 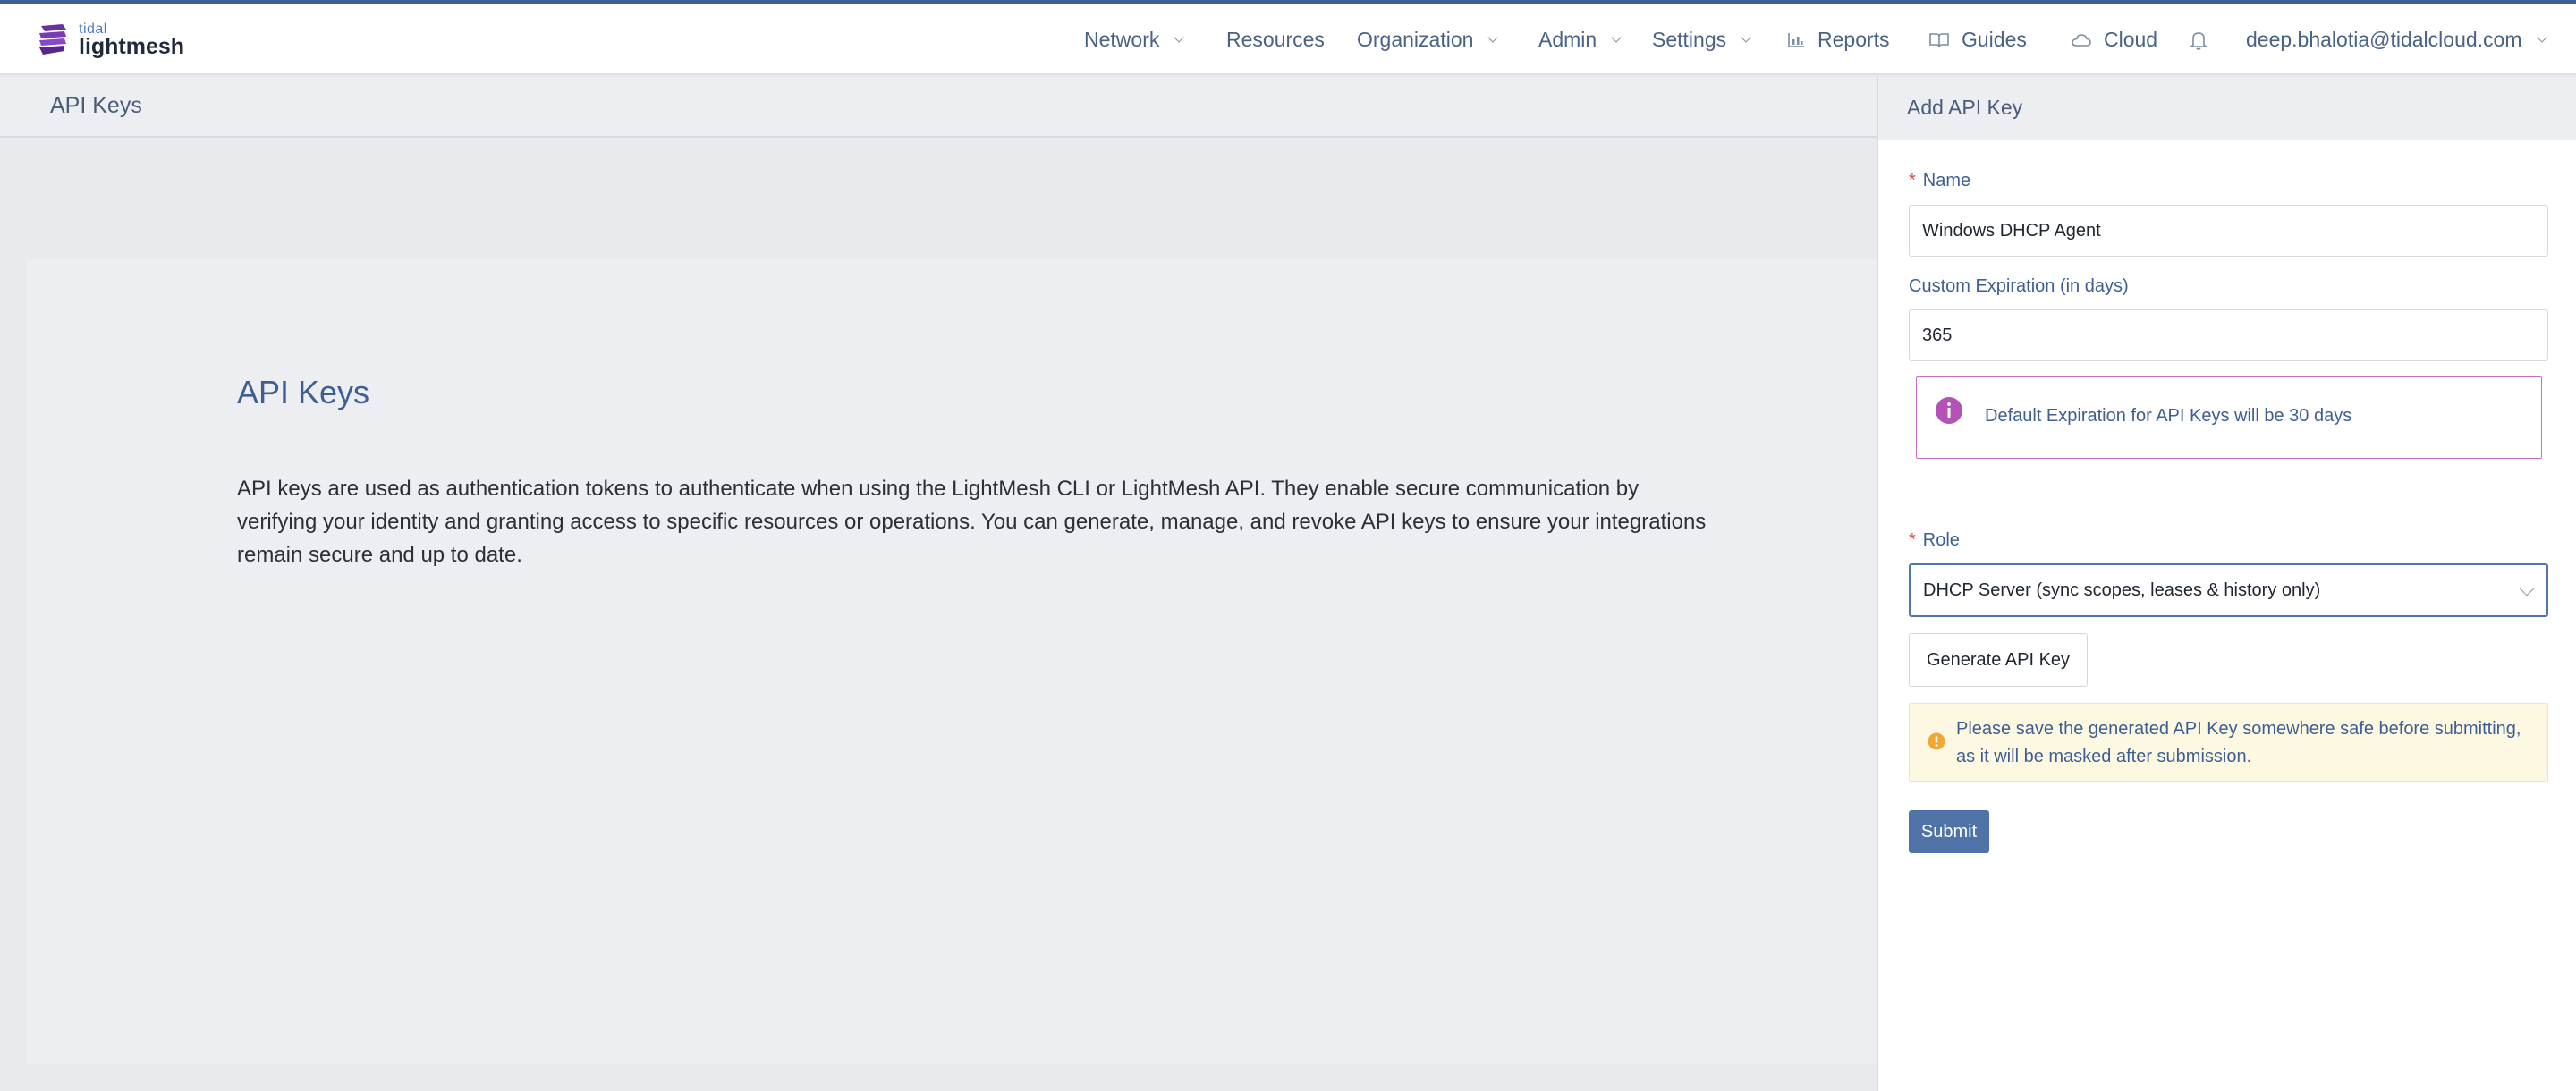 I want to click on bell-icon, so click(x=2198, y=40).